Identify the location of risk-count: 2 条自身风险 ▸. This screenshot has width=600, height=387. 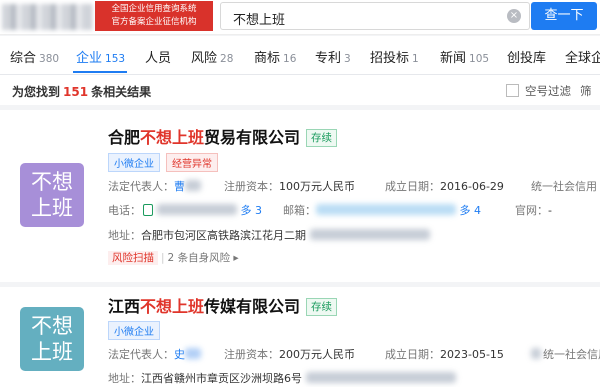
(203, 258).